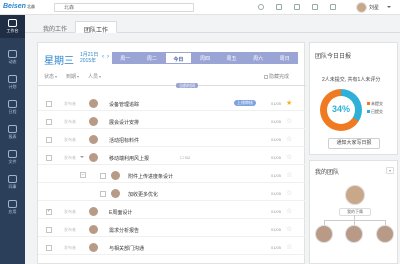 The height and width of the screenshot is (264, 400). Describe the element at coordinates (12, 104) in the screenshot. I see `calendar-icon` at that location.